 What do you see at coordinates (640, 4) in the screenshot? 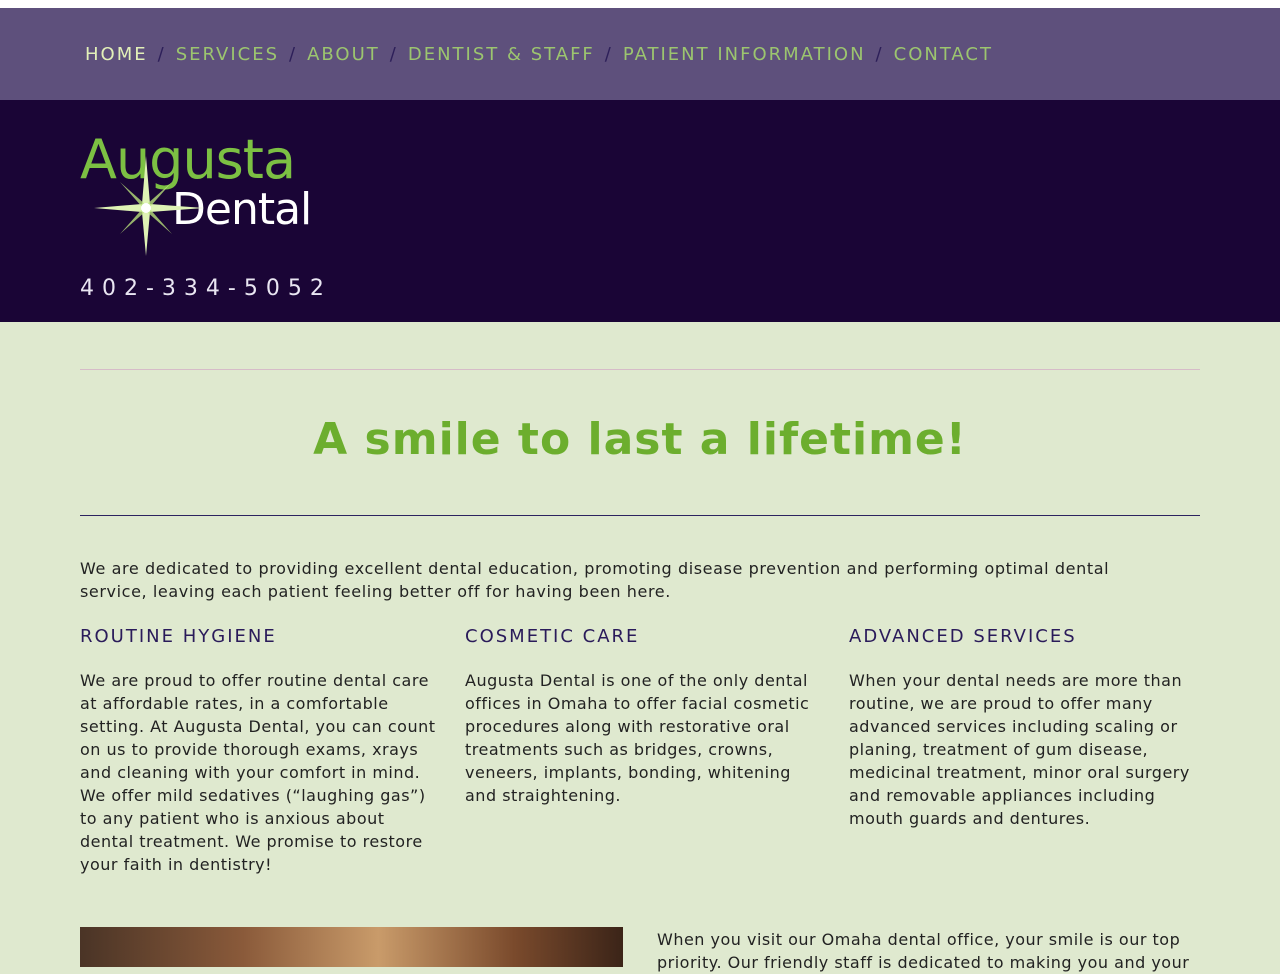
I see `top-strip` at bounding box center [640, 4].